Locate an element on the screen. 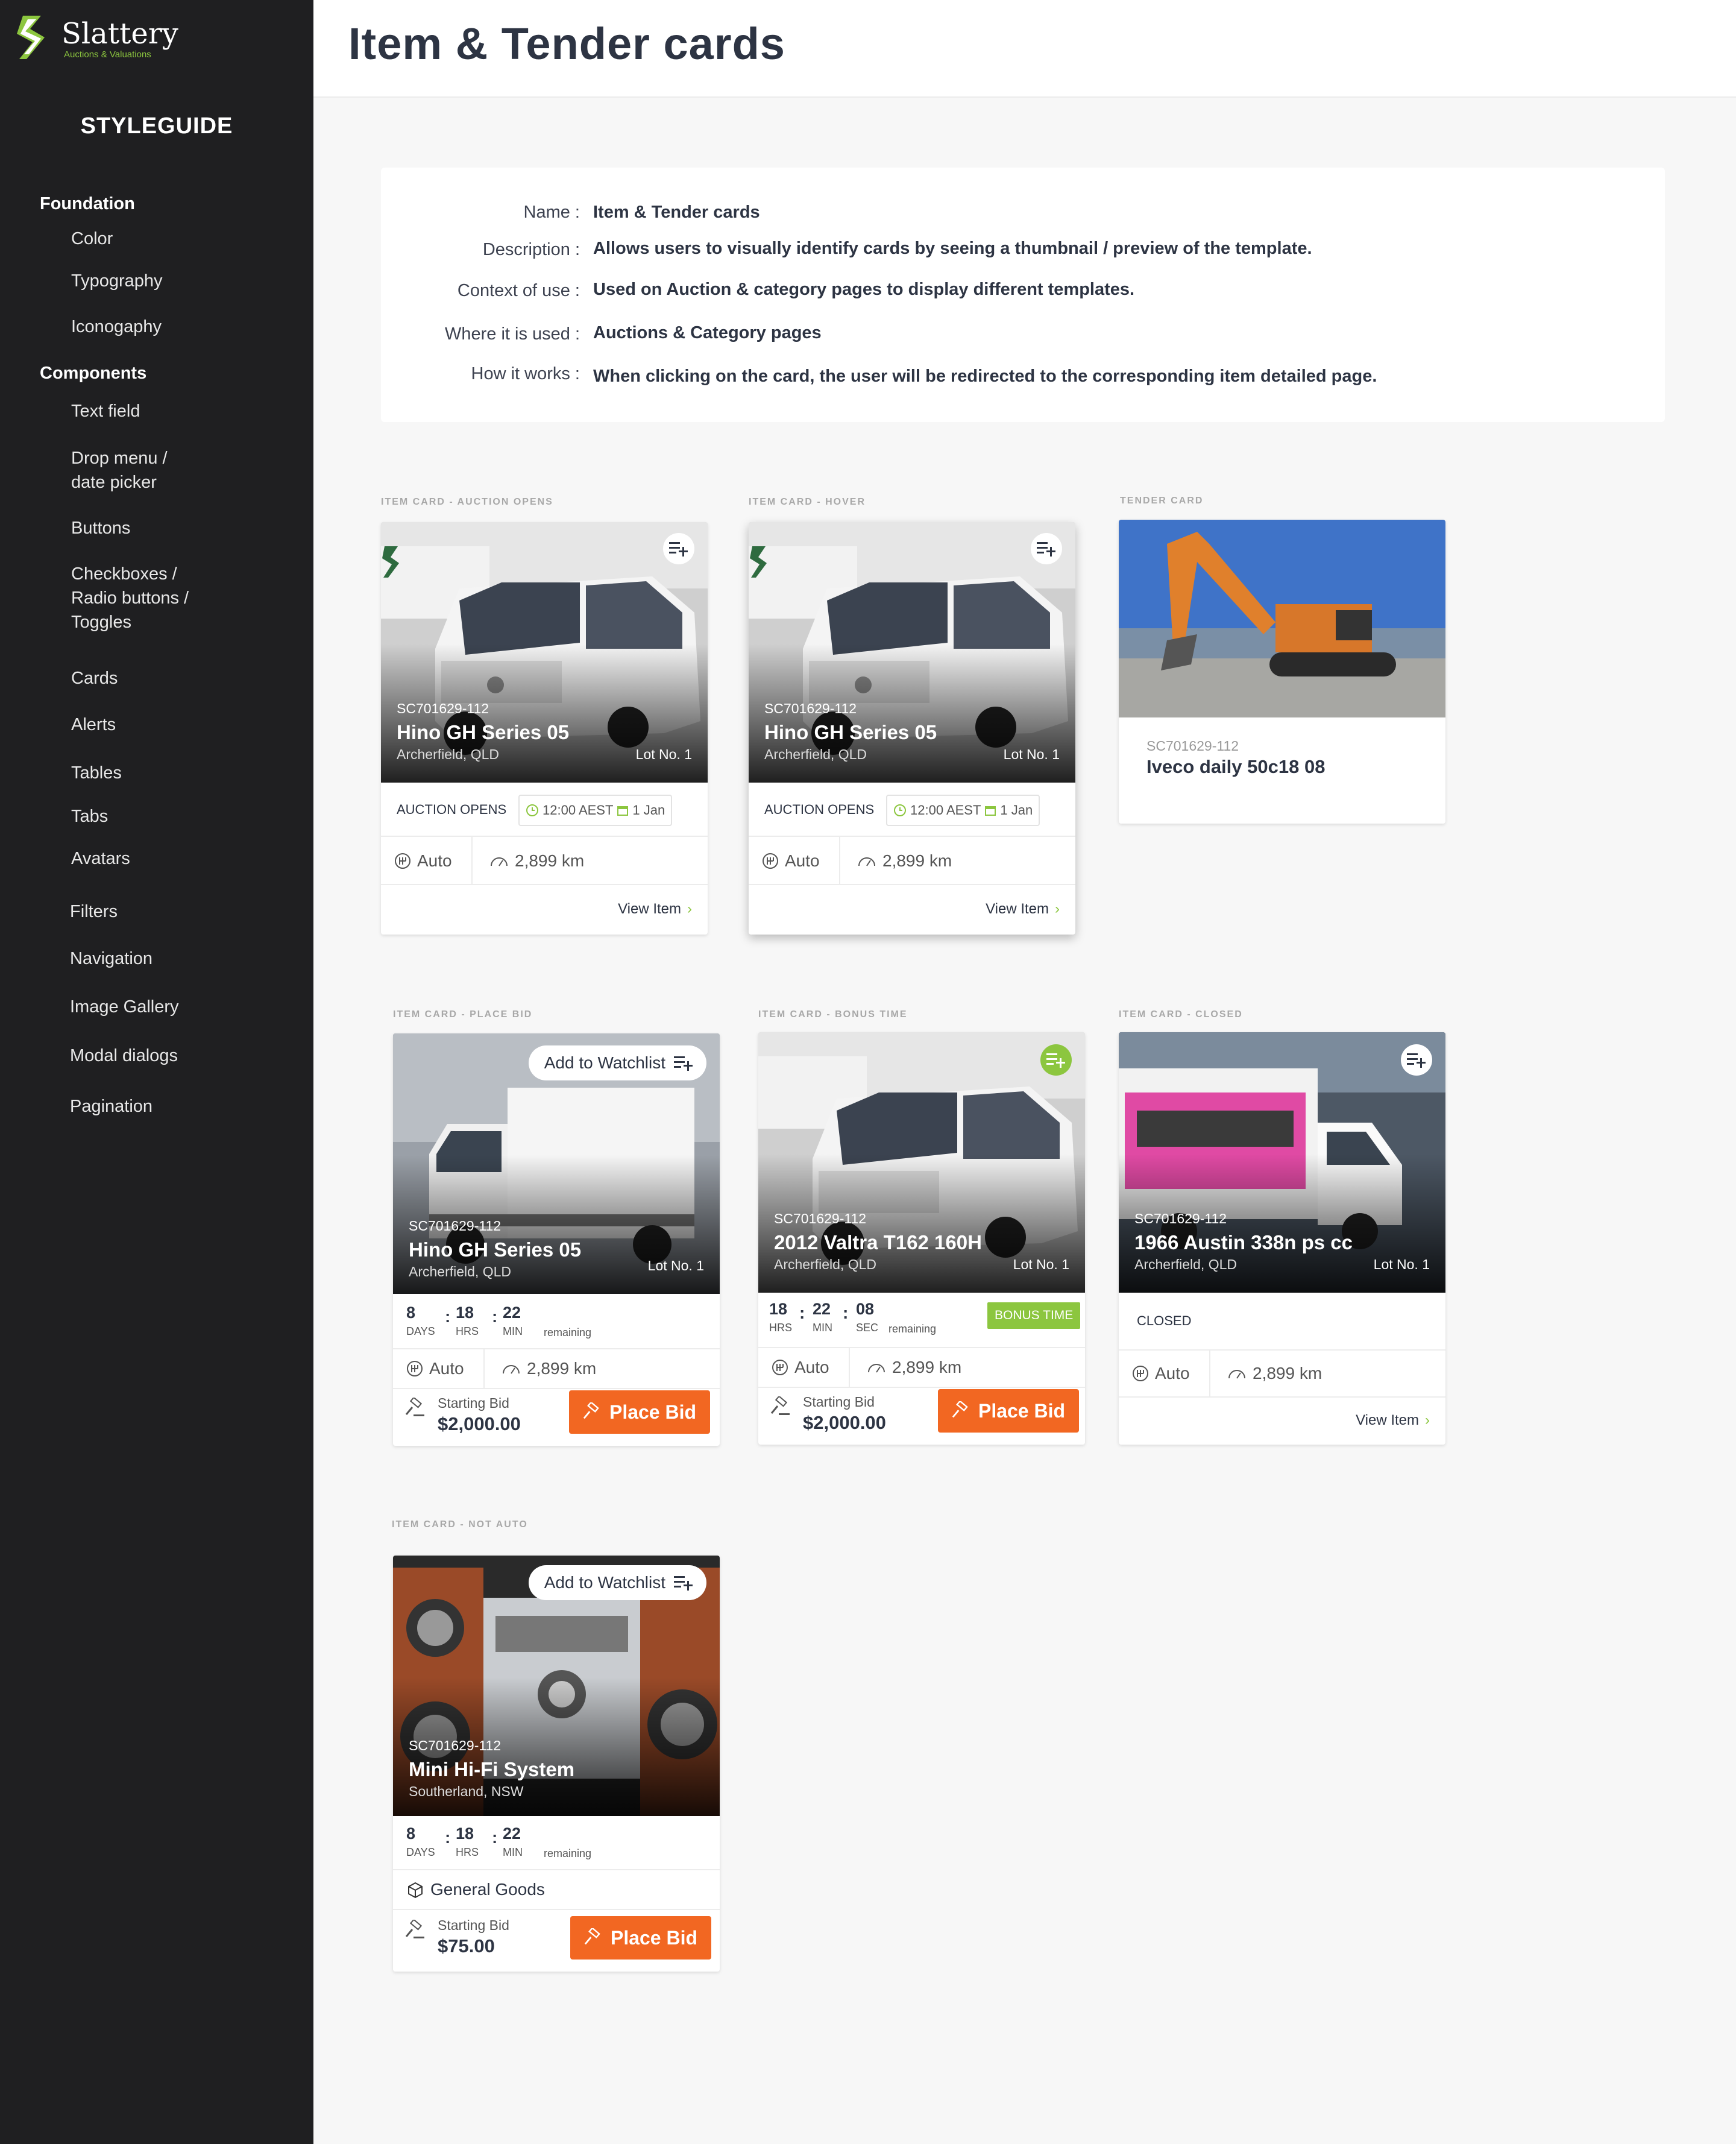 The width and height of the screenshot is (1736, 2144). tender-card: SC701629-112 Iveco daily 50c18 08 is located at coordinates (1282, 672).